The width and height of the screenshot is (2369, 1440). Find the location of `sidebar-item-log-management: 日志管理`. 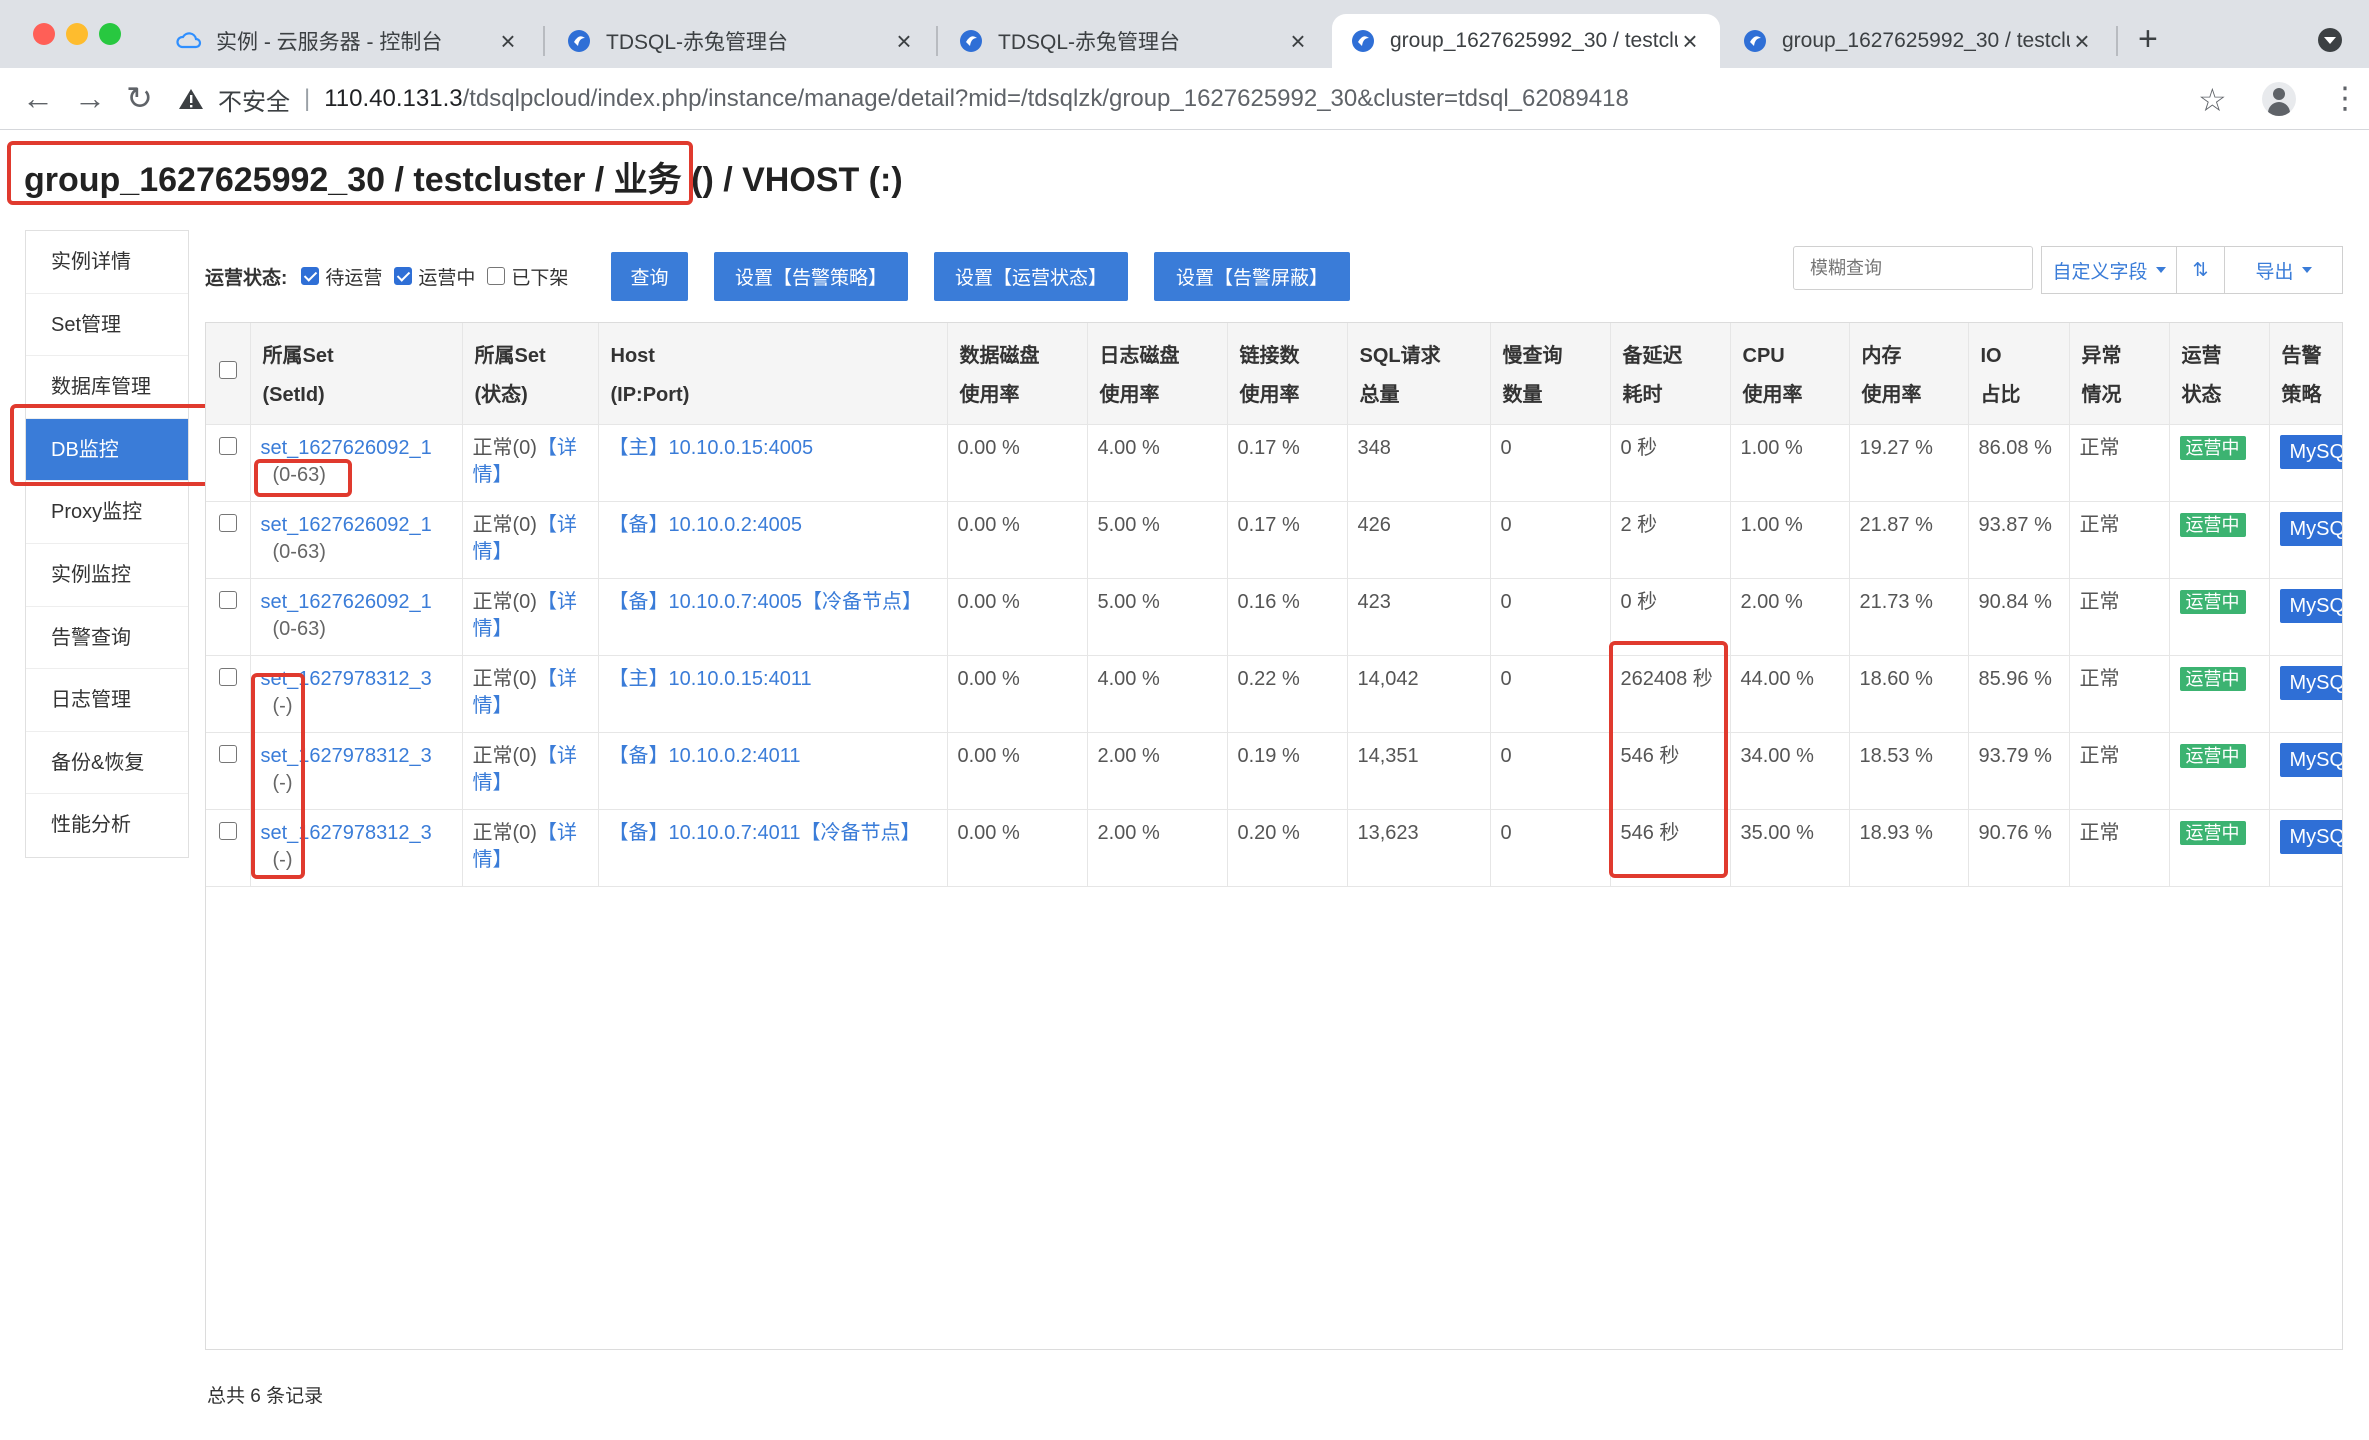

sidebar-item-log-management: 日志管理 is located at coordinates (107, 700).